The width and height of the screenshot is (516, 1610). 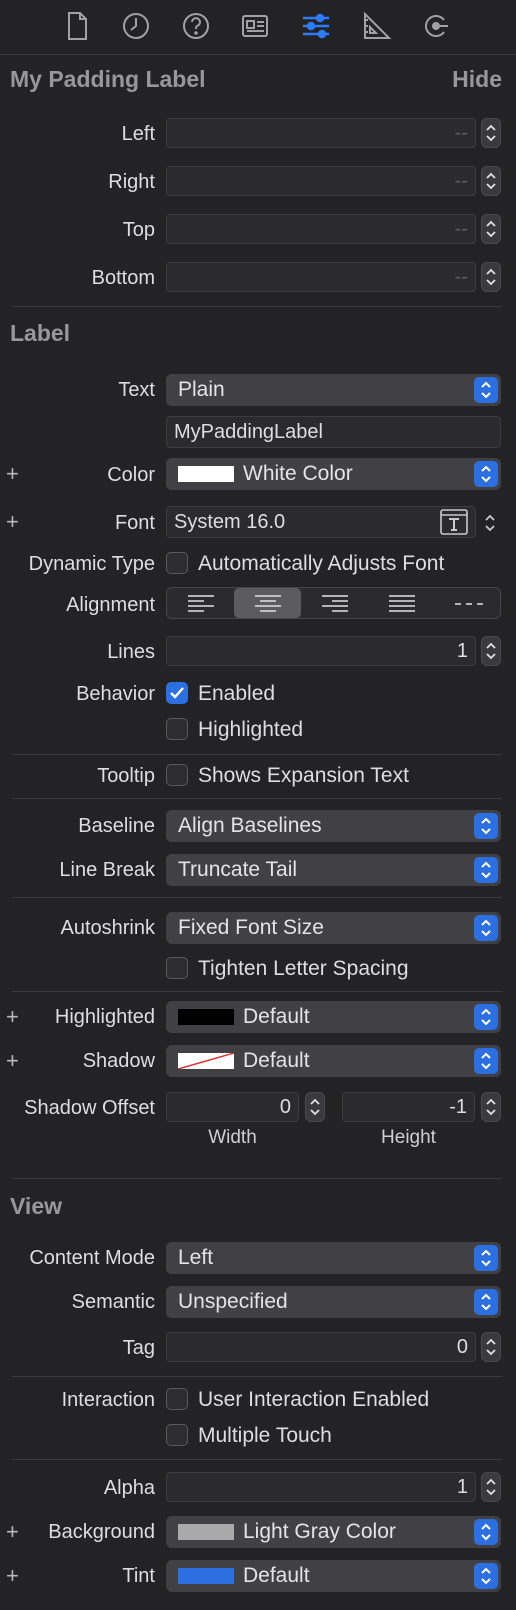 What do you see at coordinates (408, 1137) in the screenshot?
I see `height-caption: Height` at bounding box center [408, 1137].